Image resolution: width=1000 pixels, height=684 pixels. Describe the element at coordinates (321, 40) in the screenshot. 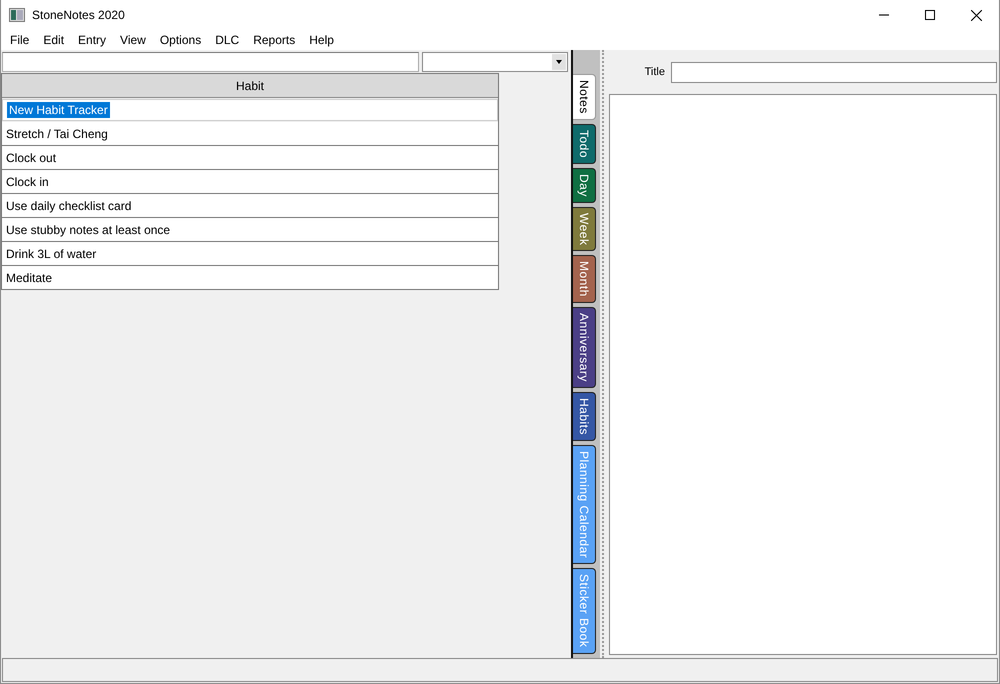

I see `menu-item: Help` at that location.